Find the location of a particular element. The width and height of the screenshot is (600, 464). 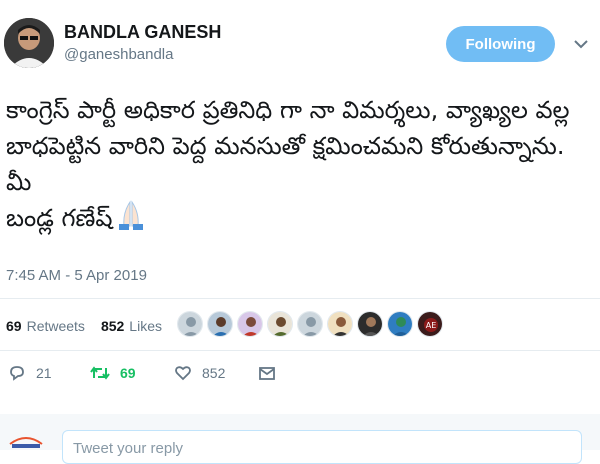

svg-text: AE is located at coordinates (431, 325).